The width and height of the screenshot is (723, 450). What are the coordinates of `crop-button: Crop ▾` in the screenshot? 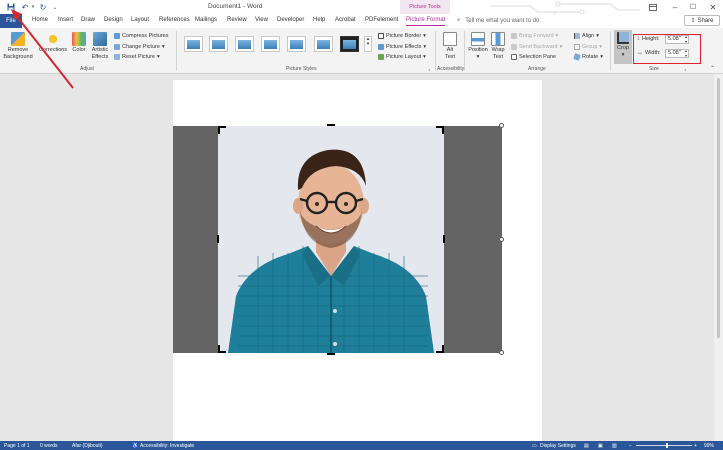 It's located at (623, 47).